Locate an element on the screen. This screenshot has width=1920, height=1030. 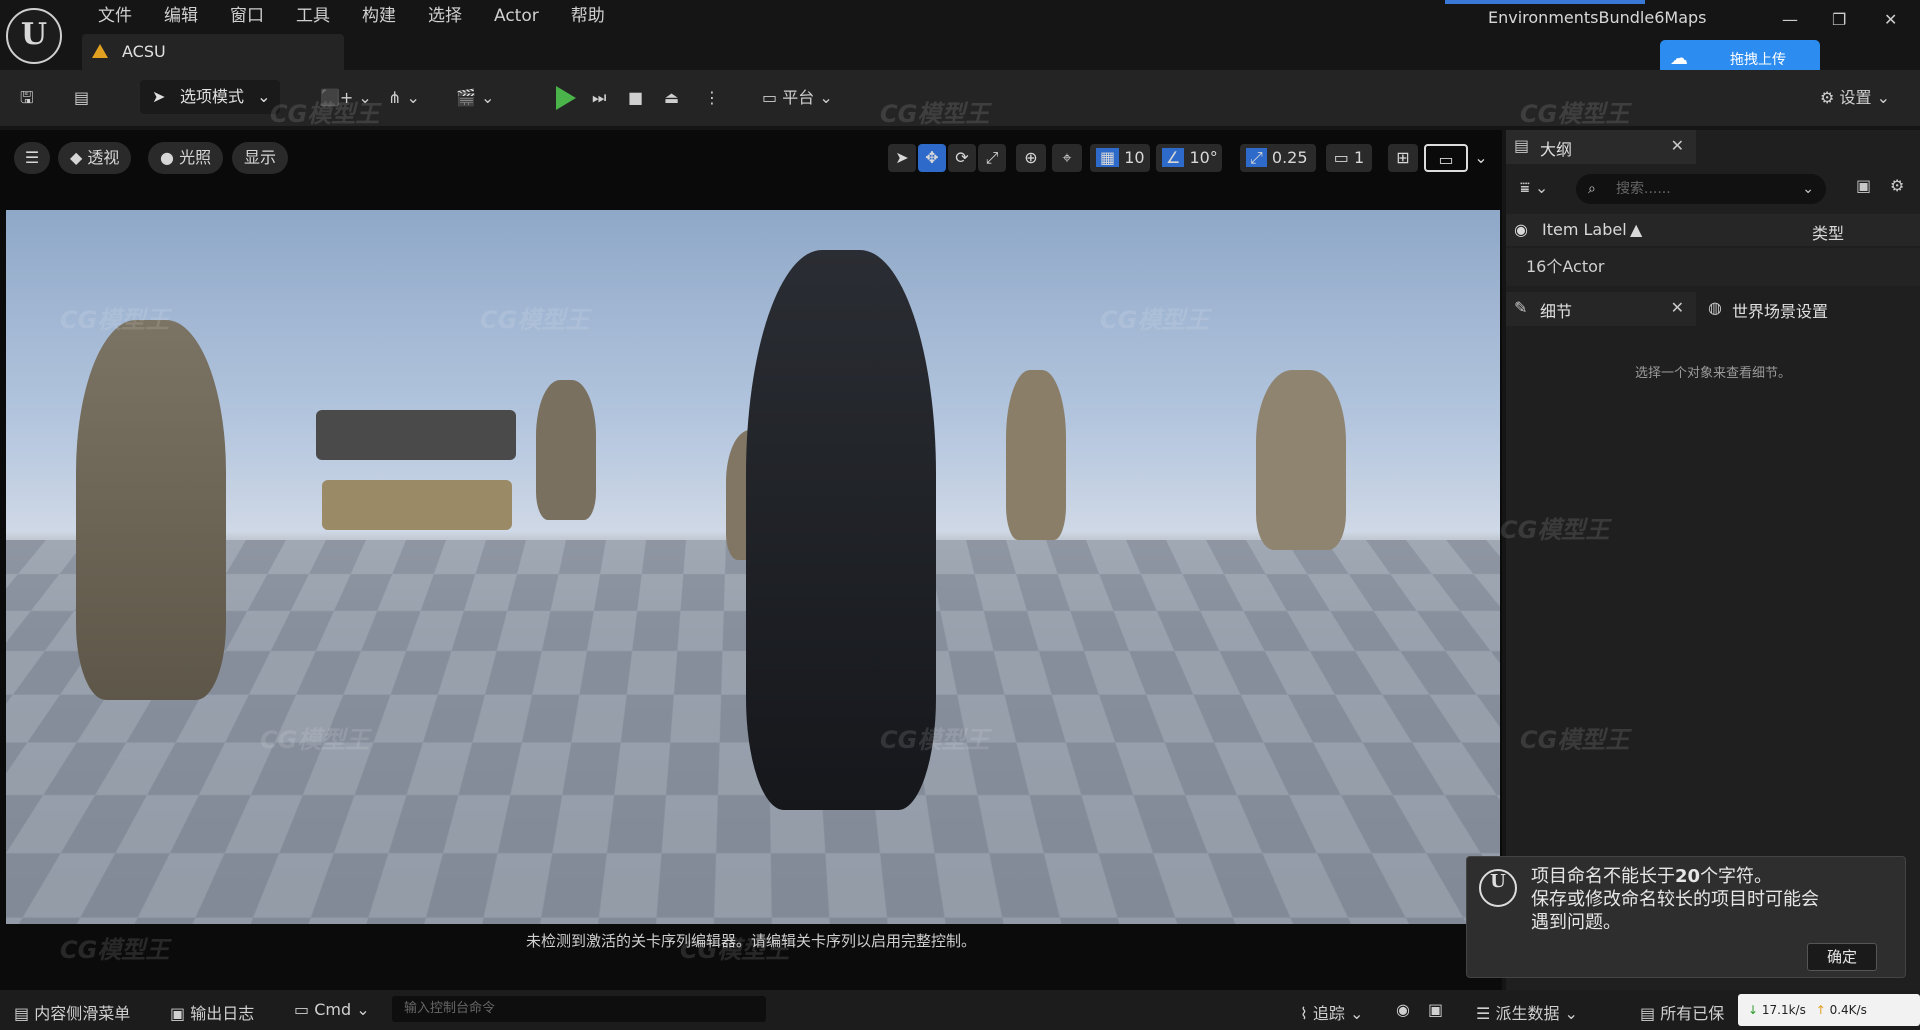
filter-icon: ⩸ ⌄ is located at coordinates (1534, 188).